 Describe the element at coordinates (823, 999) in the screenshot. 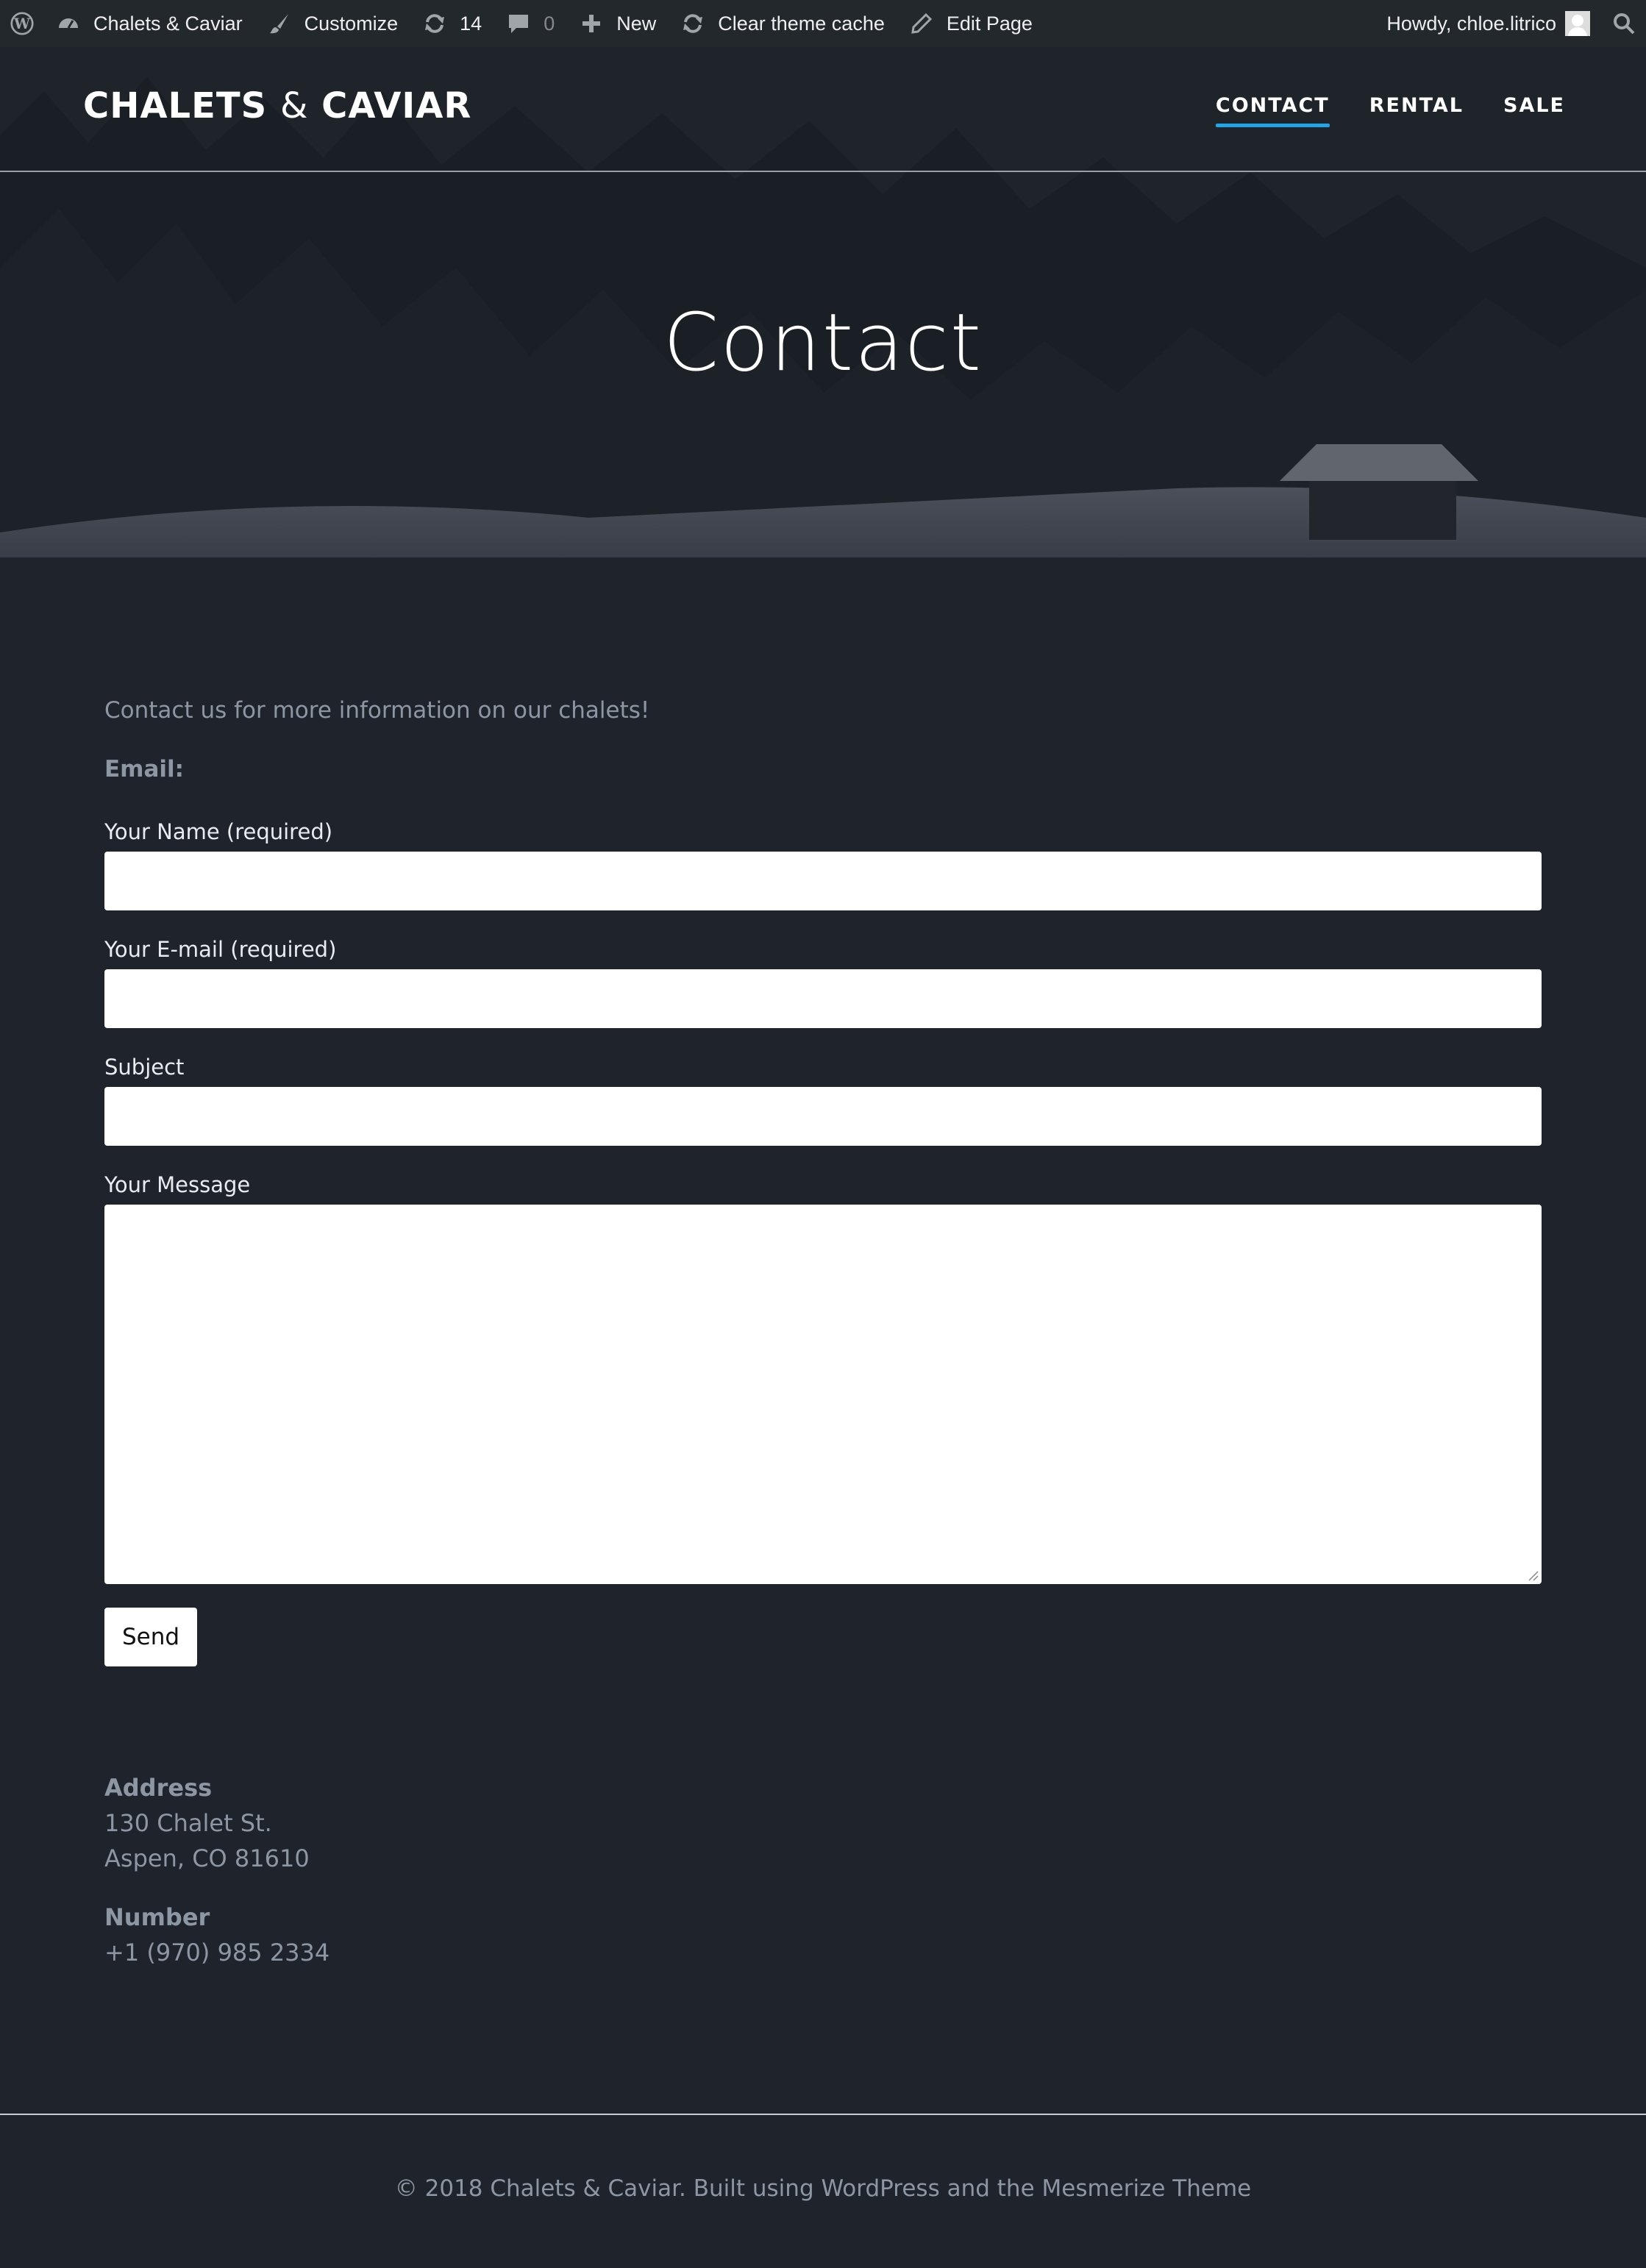

I see `email-field` at that location.